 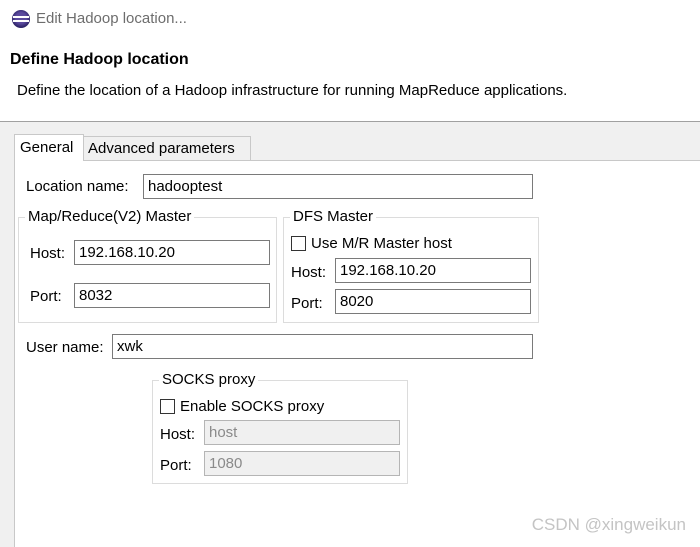 I want to click on mr-host-field: 192.168.10.20, so click(x=172, y=252).